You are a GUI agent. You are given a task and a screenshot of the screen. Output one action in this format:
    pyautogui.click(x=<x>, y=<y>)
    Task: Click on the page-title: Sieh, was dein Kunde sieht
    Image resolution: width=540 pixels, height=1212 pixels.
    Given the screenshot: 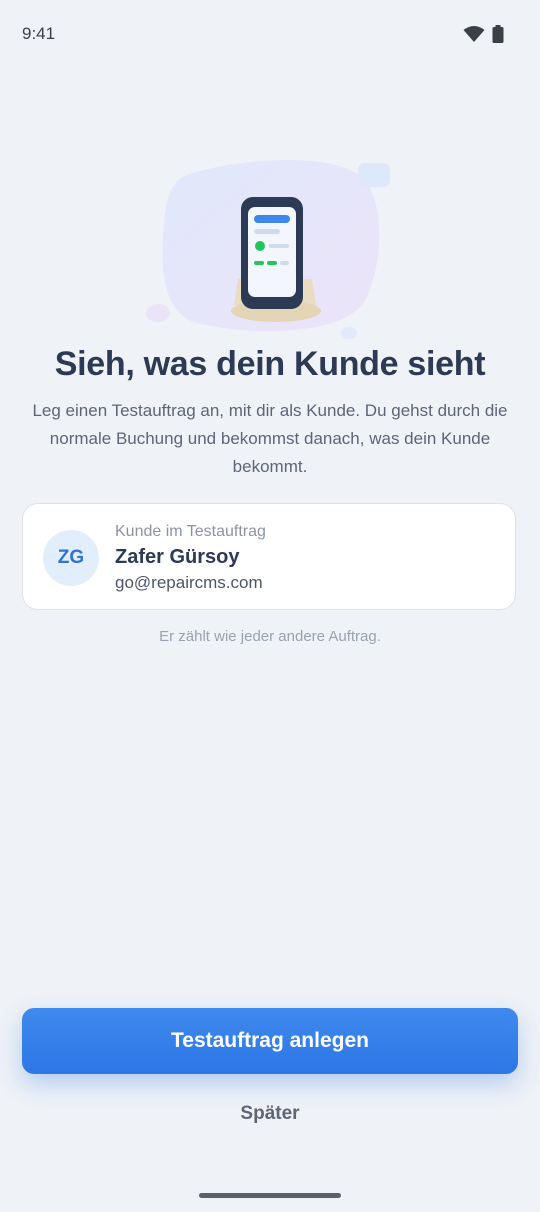 What is the action you would take?
    pyautogui.click(x=270, y=364)
    